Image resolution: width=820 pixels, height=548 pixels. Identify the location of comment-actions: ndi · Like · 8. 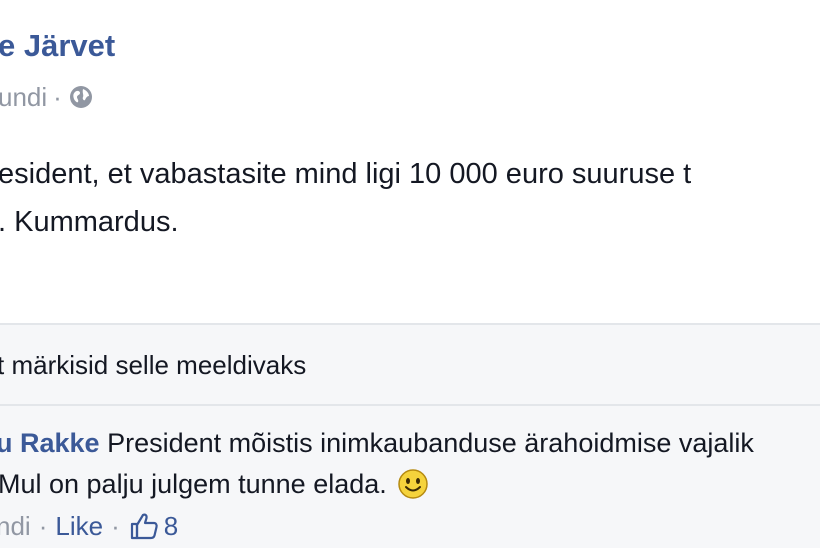
(89, 526).